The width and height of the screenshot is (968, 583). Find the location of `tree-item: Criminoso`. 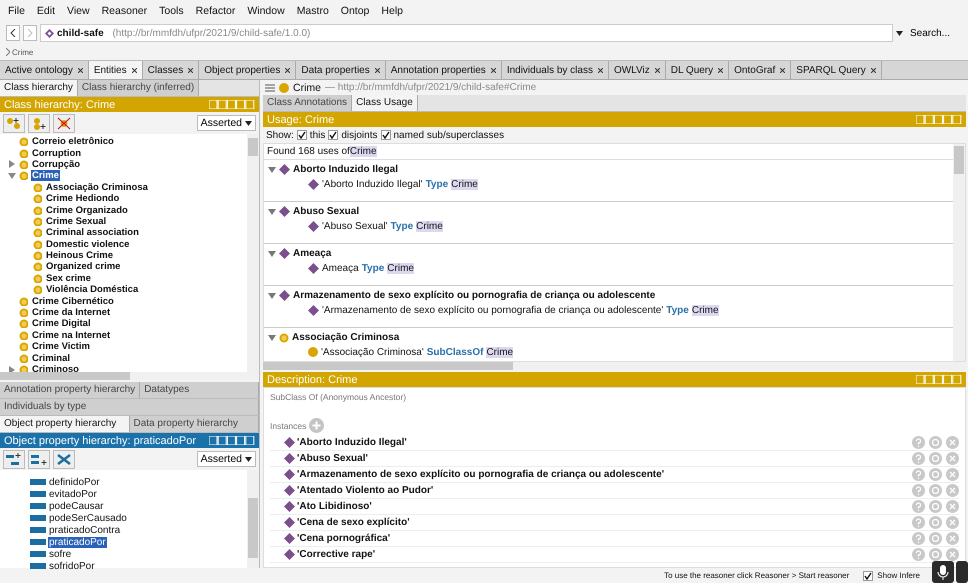

tree-item: Criminoso is located at coordinates (55, 369).